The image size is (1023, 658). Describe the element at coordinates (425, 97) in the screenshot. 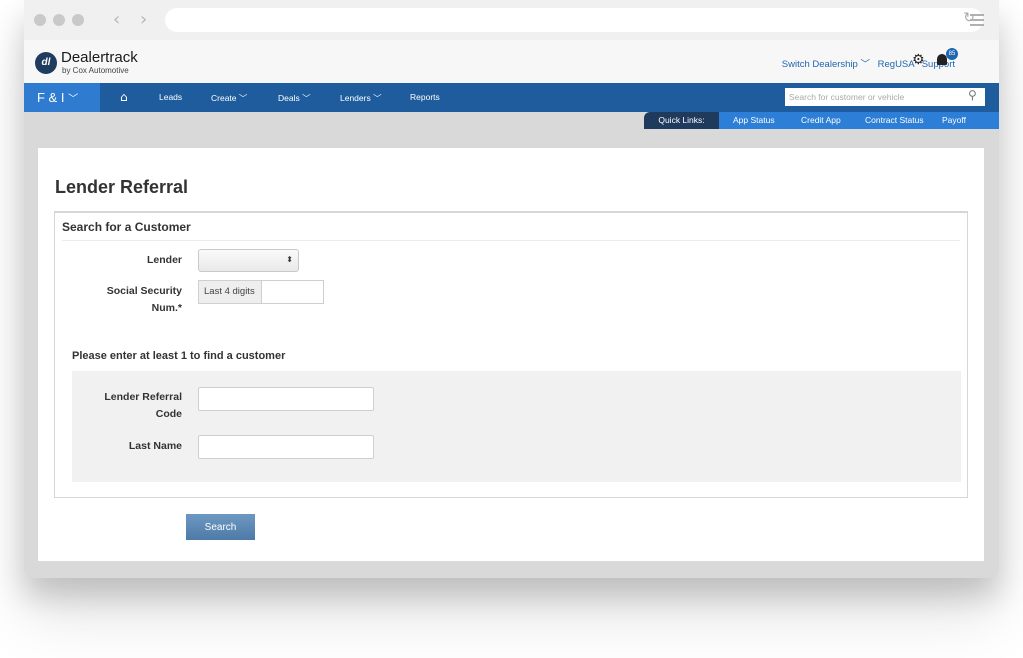

I see `nav-reports: Reports` at that location.